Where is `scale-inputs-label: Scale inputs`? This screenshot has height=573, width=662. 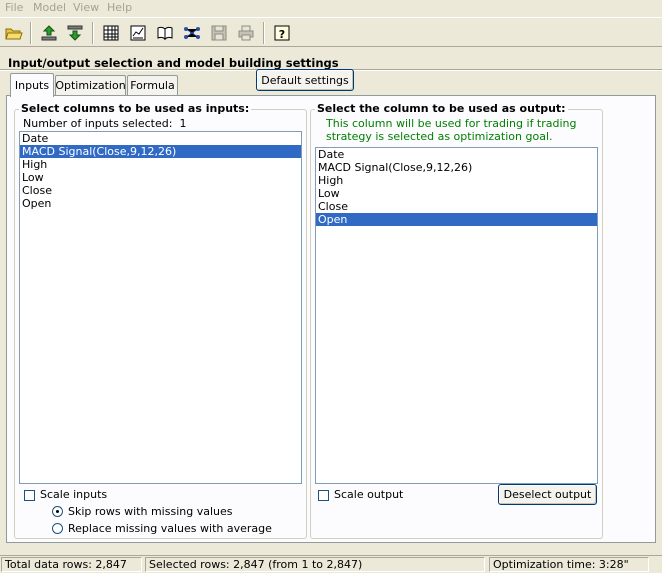
scale-inputs-label: Scale inputs is located at coordinates (74, 494).